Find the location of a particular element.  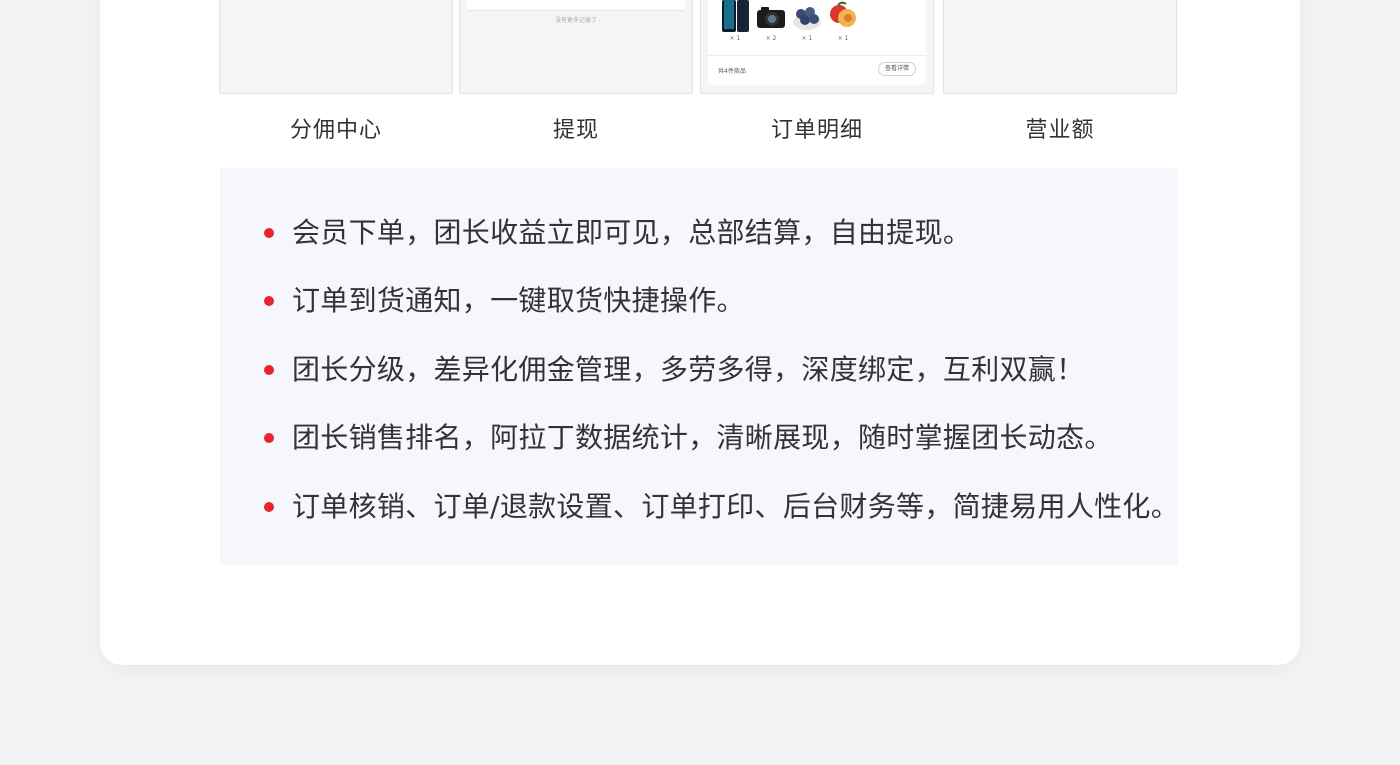

peach-product-image is located at coordinates (843, 16).